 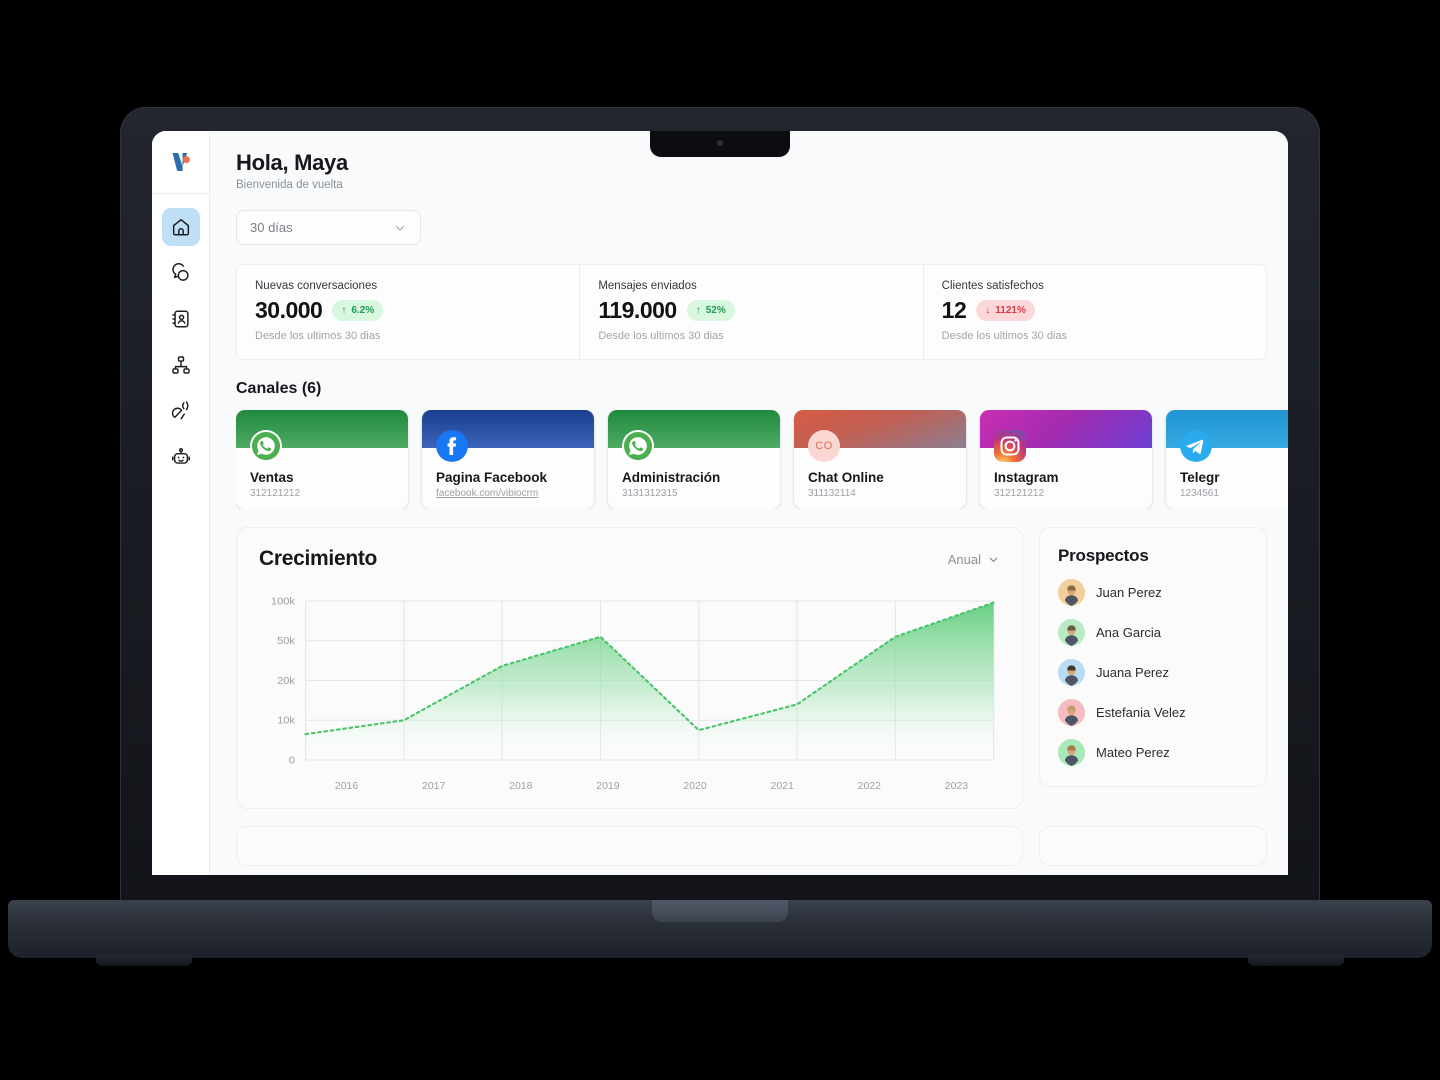 I want to click on list-item: Juan Perez, so click(x=1153, y=592).